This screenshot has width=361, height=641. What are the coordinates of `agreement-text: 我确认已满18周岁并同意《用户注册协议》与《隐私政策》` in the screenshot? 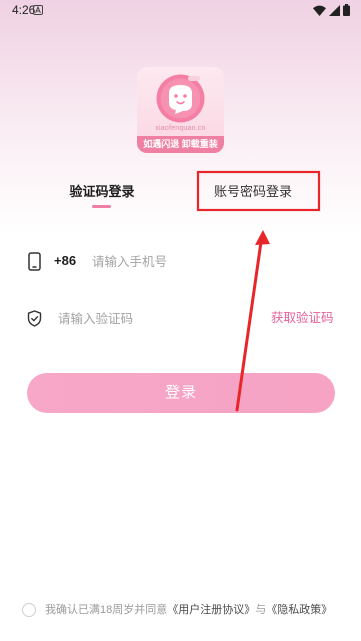 It's located at (188, 610).